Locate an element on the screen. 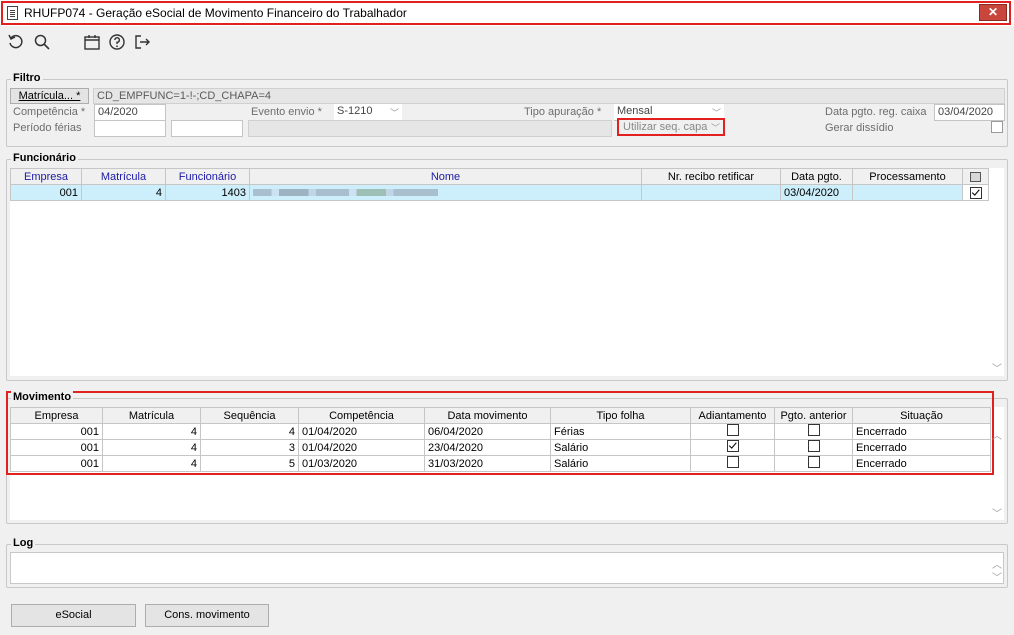  col-funcionario: Funcionário is located at coordinates (207, 176).